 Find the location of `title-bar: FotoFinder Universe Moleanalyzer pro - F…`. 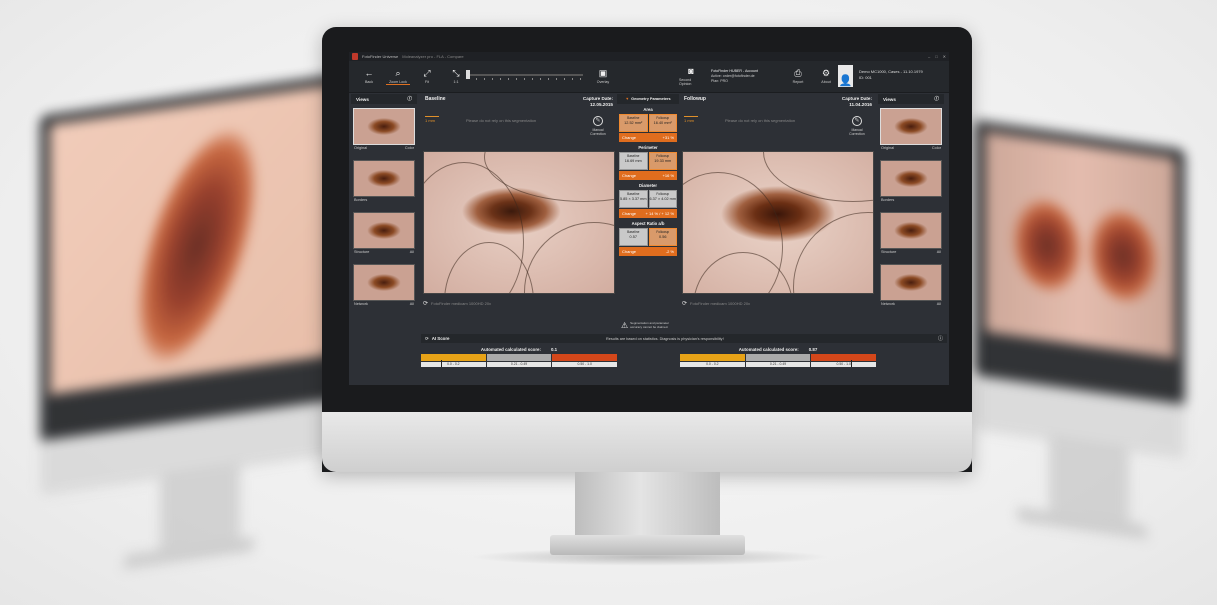

title-bar: FotoFinder Universe Moleanalyzer pro - F… is located at coordinates (649, 56).